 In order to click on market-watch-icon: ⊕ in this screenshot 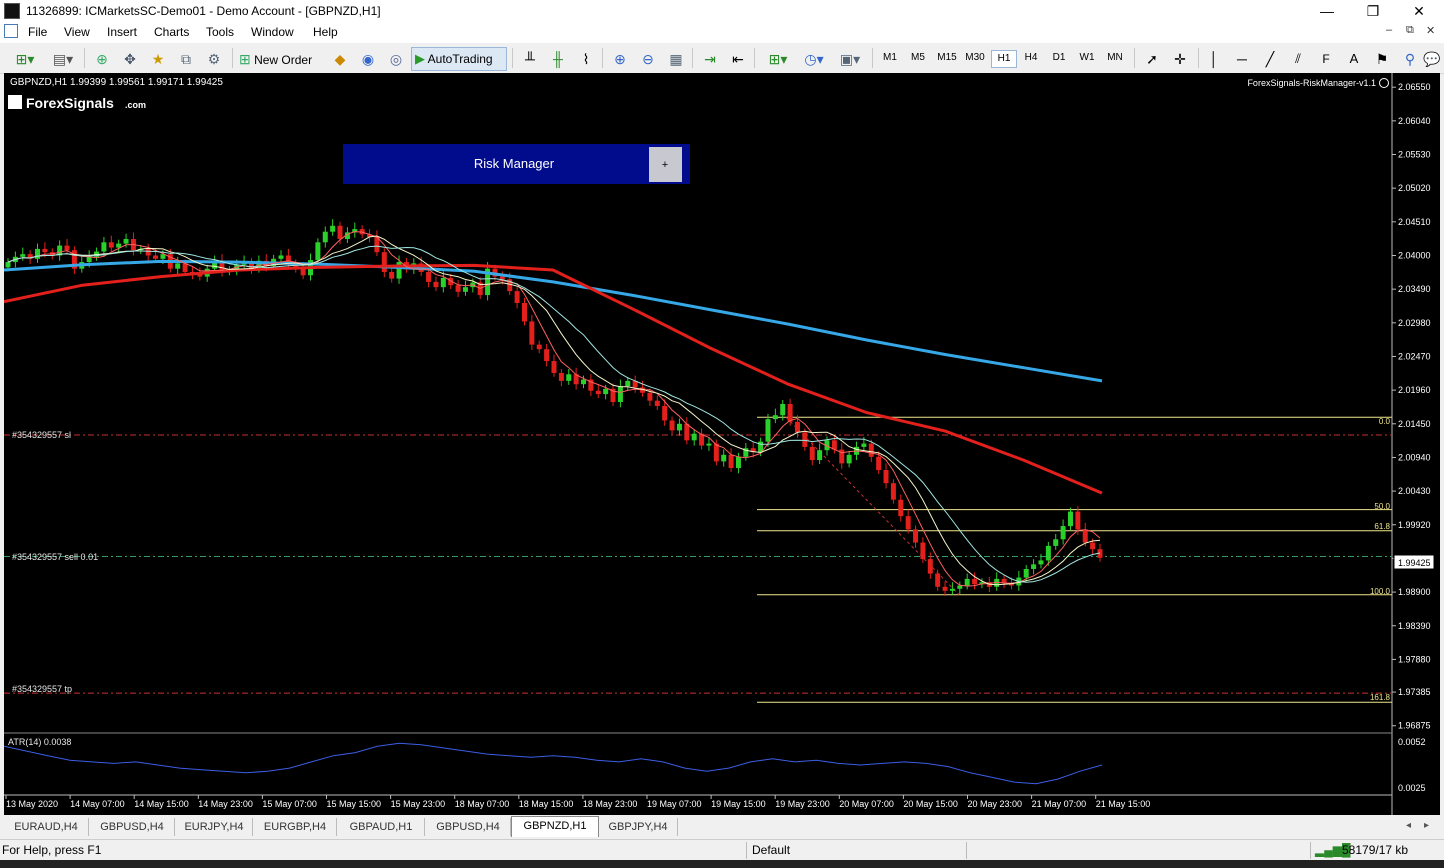, I will do `click(102, 59)`.